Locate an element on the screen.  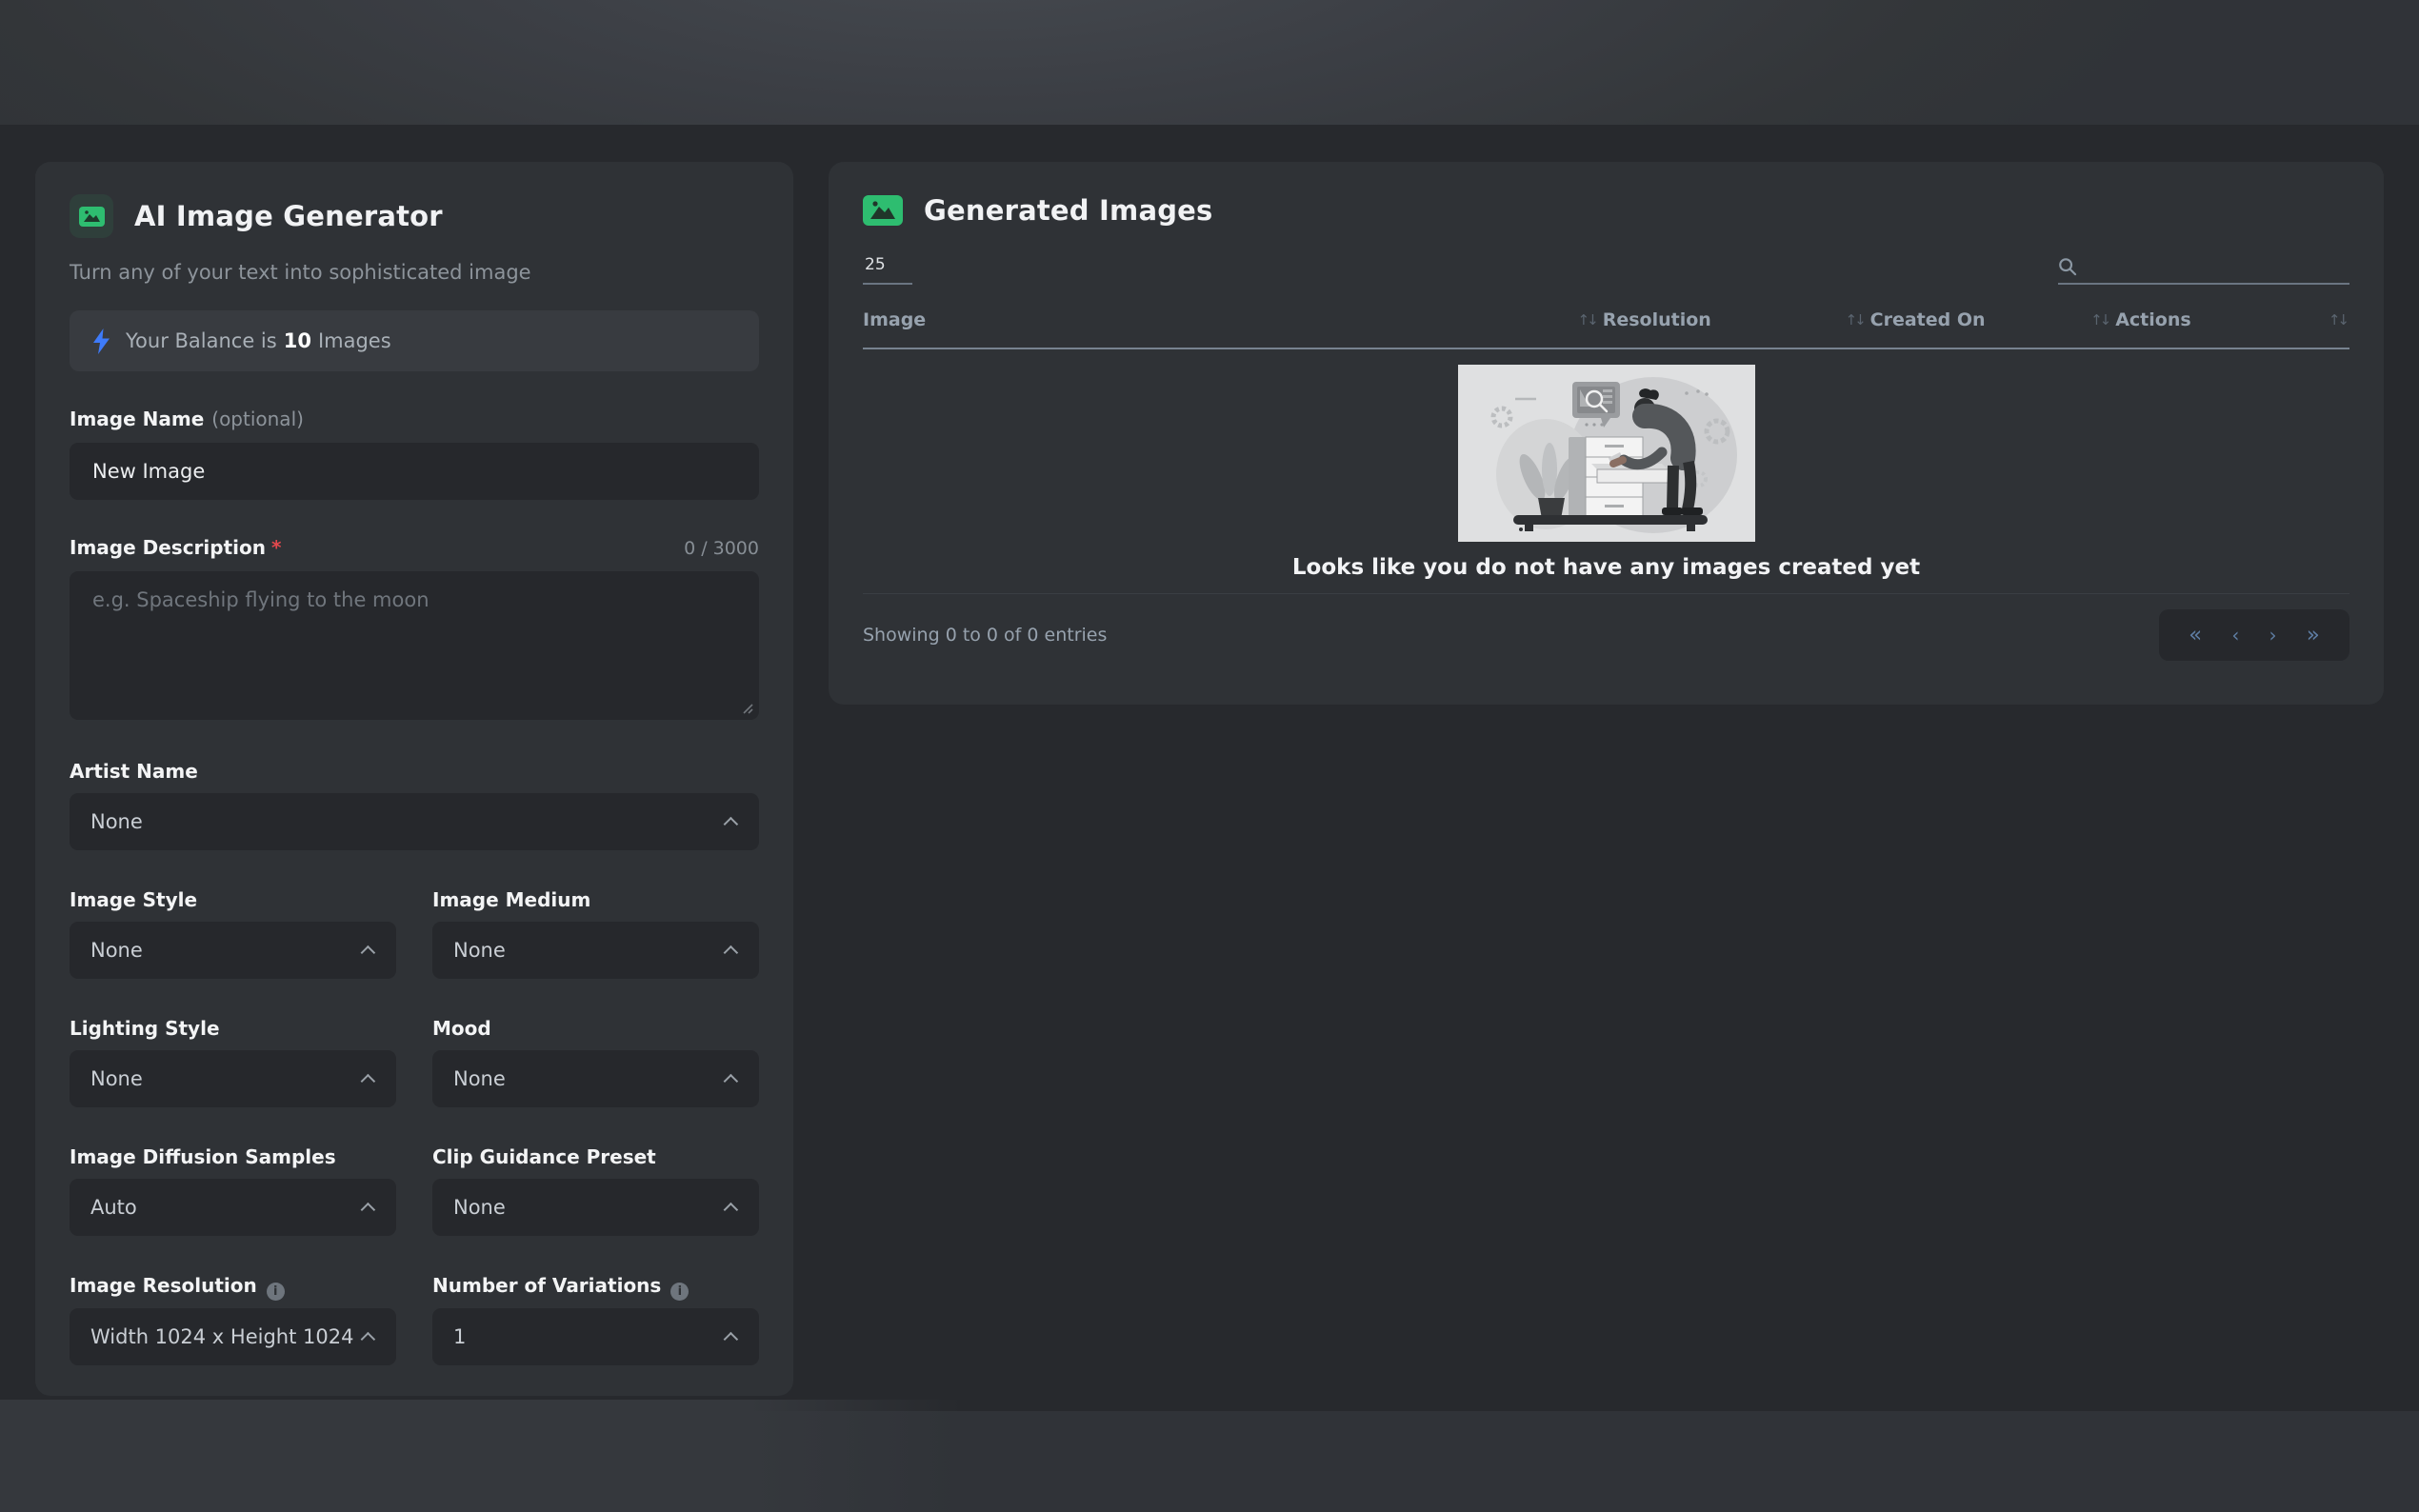
clip-guidance-value: None is located at coordinates (479, 1207).